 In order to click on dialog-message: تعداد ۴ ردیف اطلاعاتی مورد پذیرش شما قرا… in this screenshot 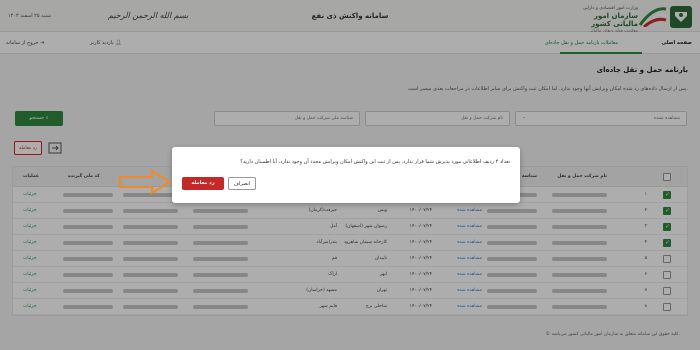, I will do `click(375, 162)`.